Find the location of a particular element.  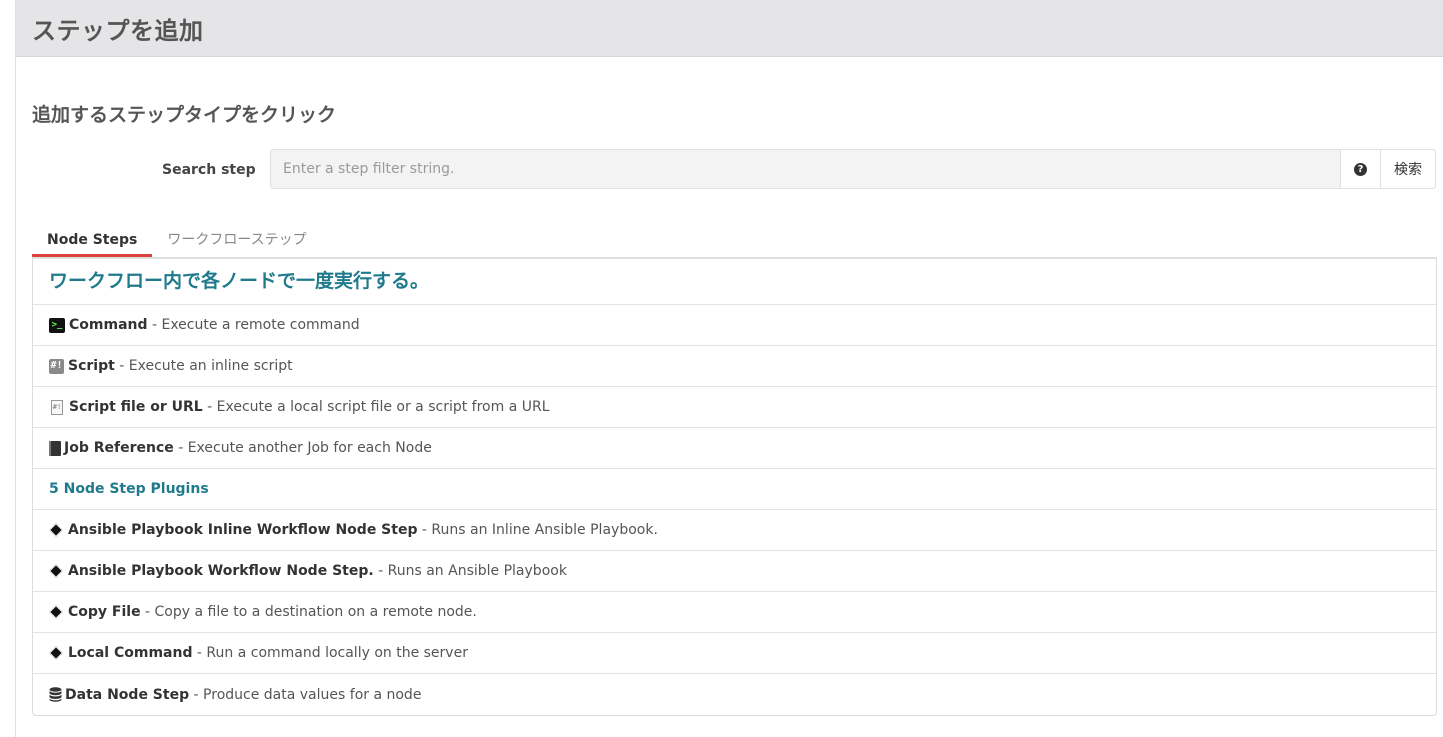

step-desc: - Execute another Job for each Node is located at coordinates (302, 448).